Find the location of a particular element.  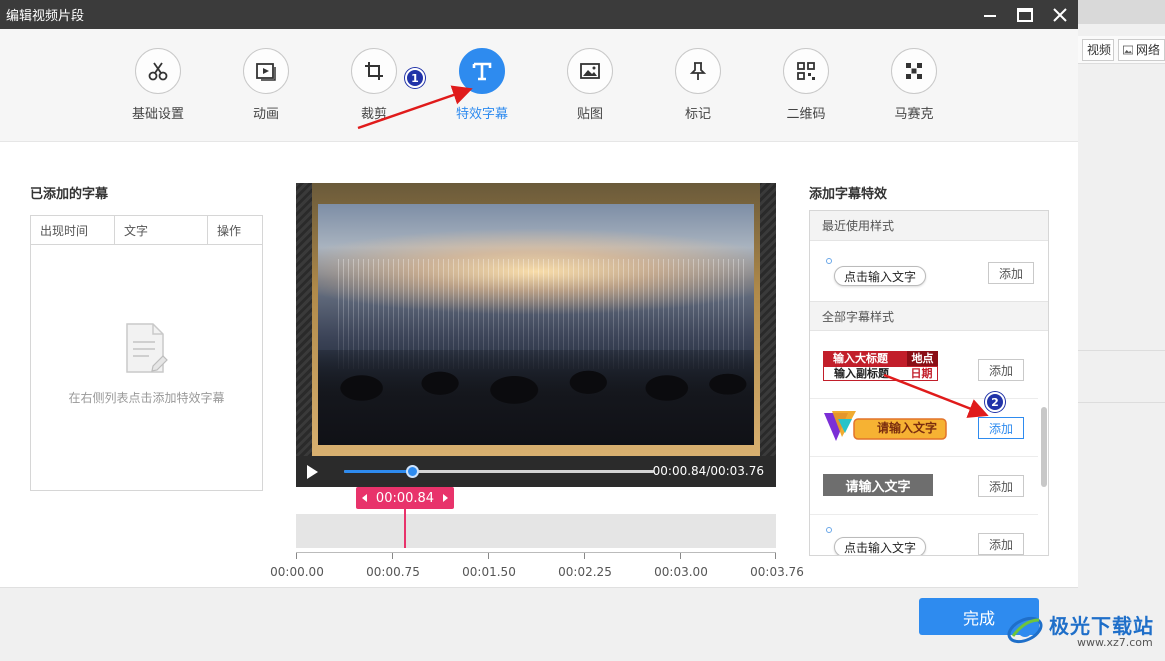

timeline-playhead is located at coordinates (405, 528).